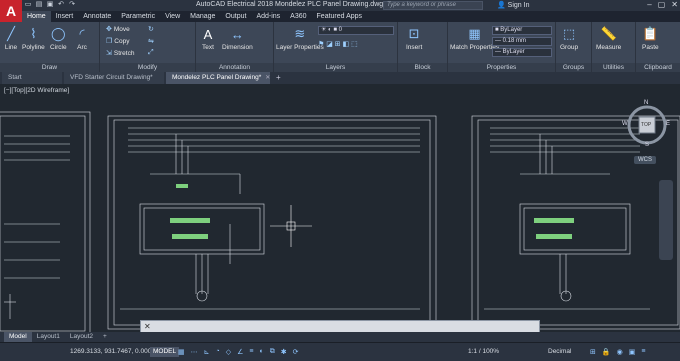 Image resolution: width=680 pixels, height=361 pixels. What do you see at coordinates (82, 38) in the screenshot?
I see `arc-button: ◜ Arc` at bounding box center [82, 38].